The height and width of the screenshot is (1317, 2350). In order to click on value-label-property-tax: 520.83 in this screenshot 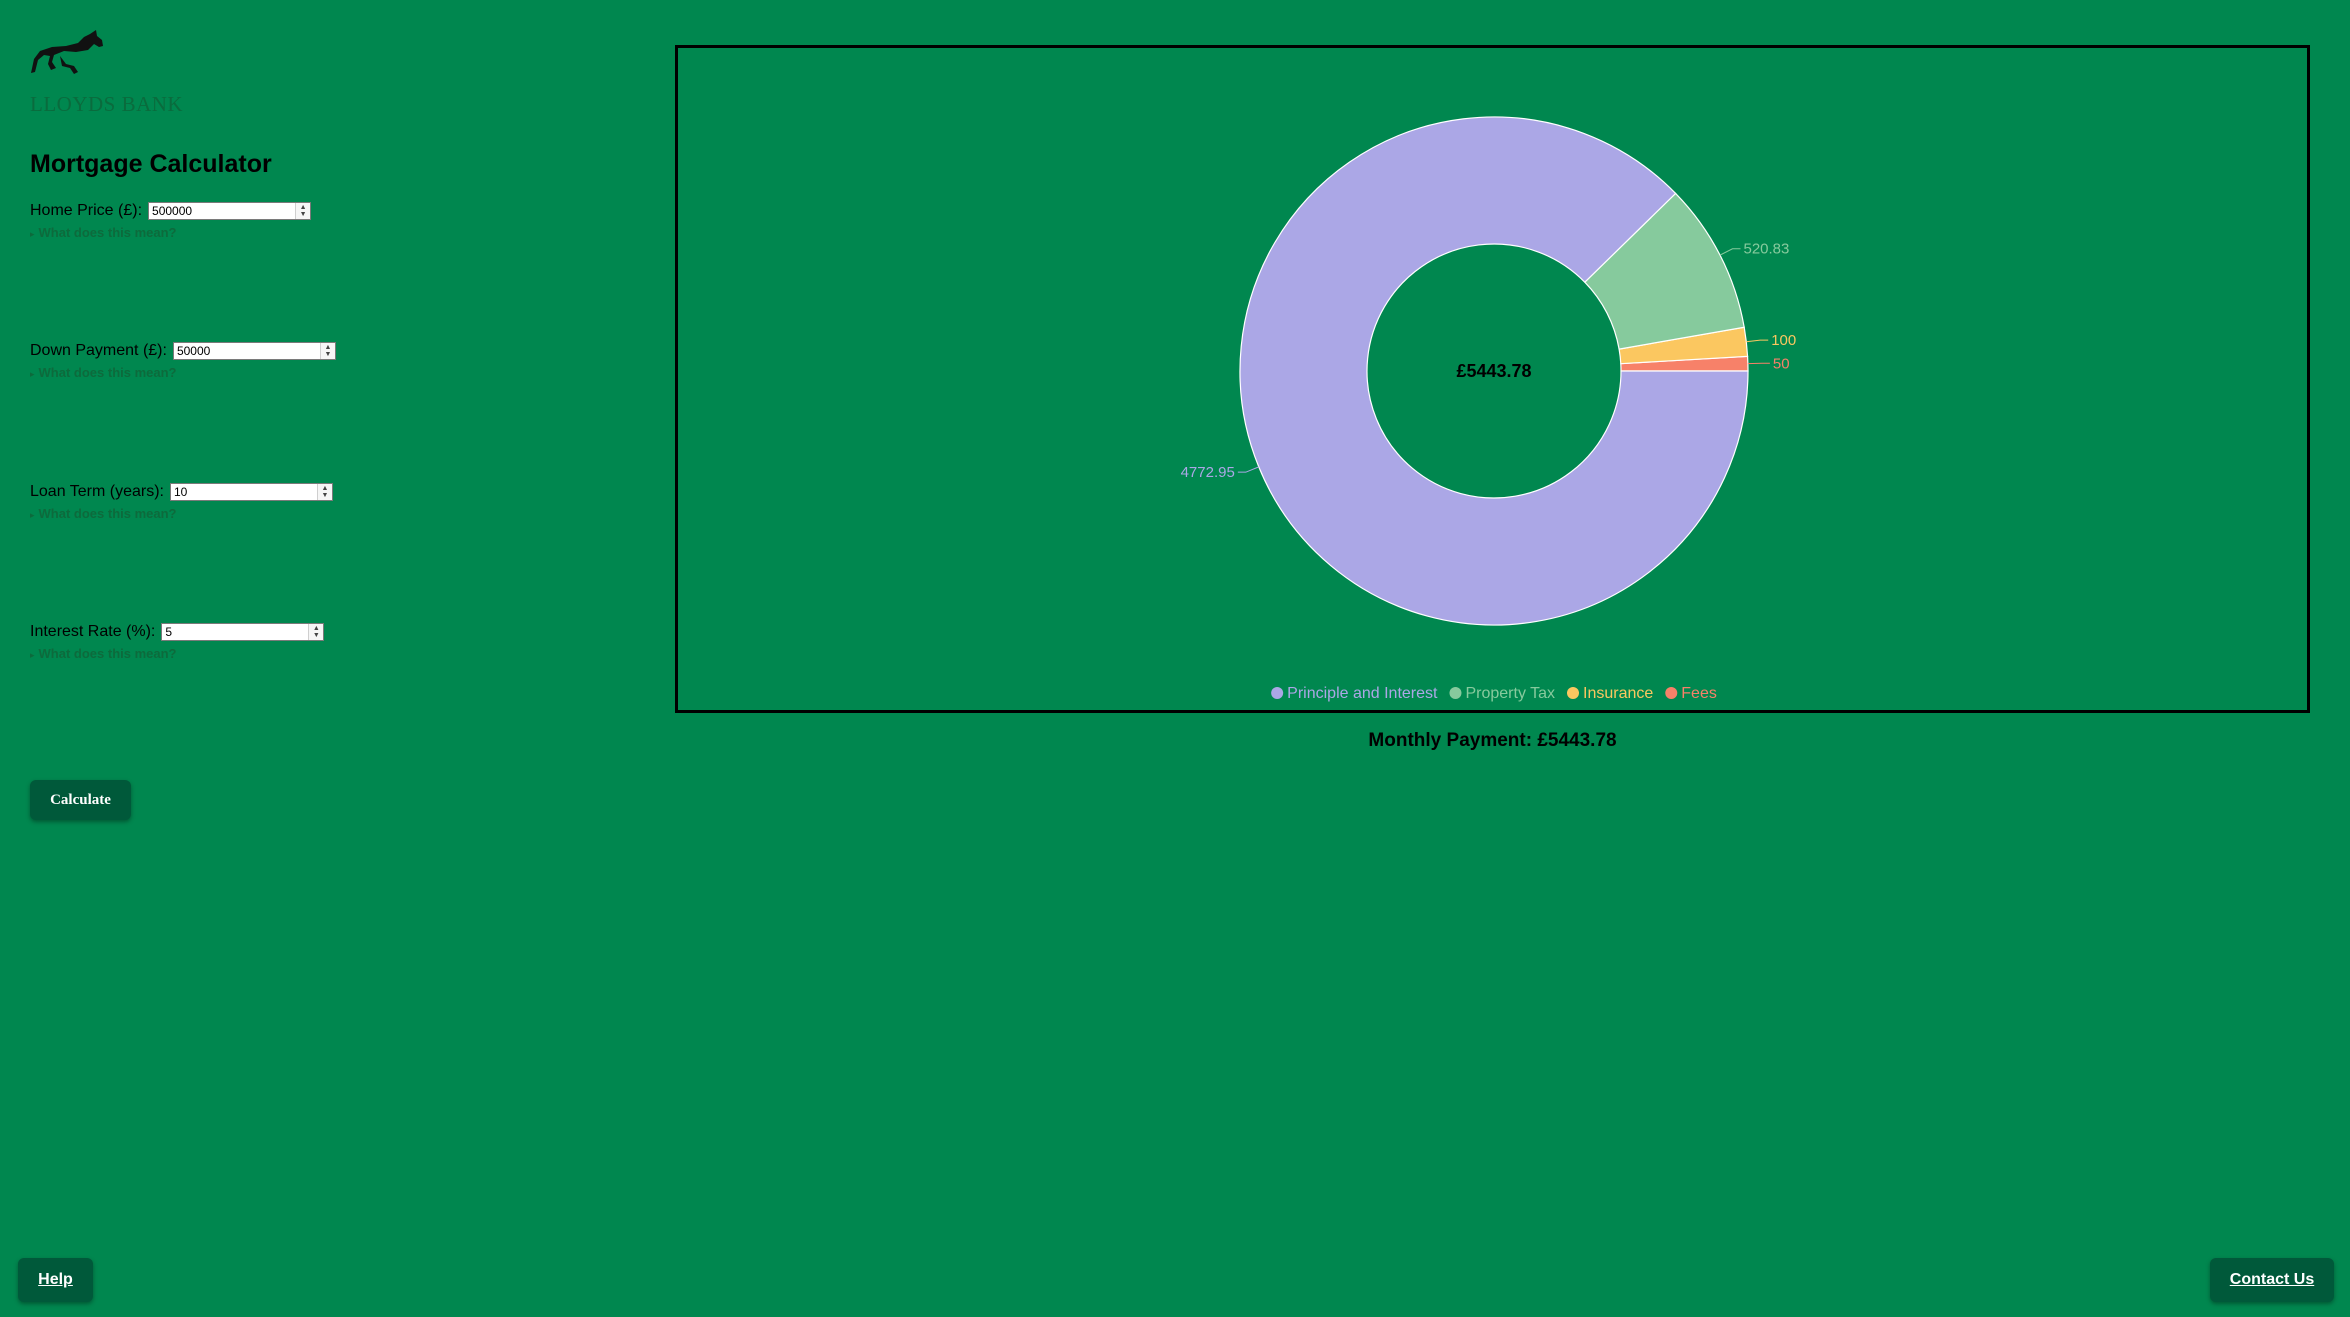, I will do `click(1766, 249)`.